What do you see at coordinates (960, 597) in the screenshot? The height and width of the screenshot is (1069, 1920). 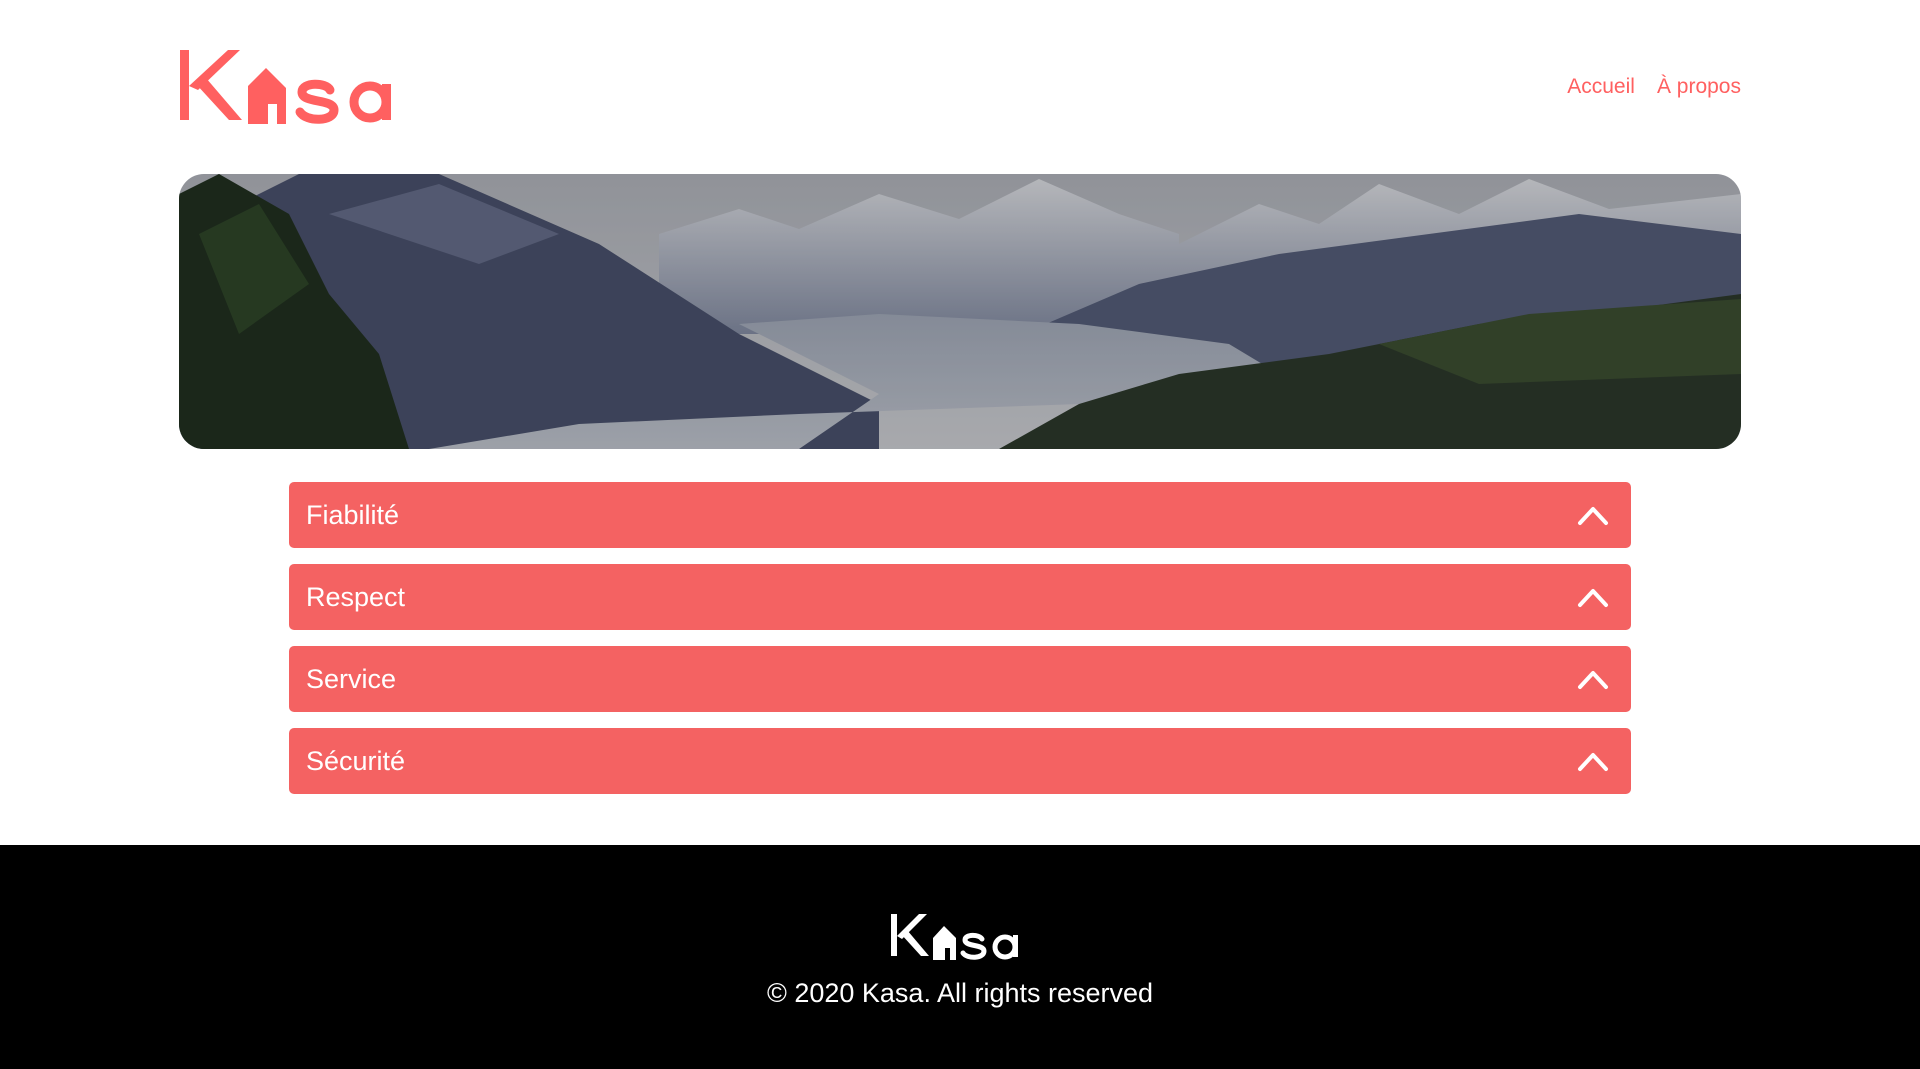 I see `collapse-respect: Respect` at bounding box center [960, 597].